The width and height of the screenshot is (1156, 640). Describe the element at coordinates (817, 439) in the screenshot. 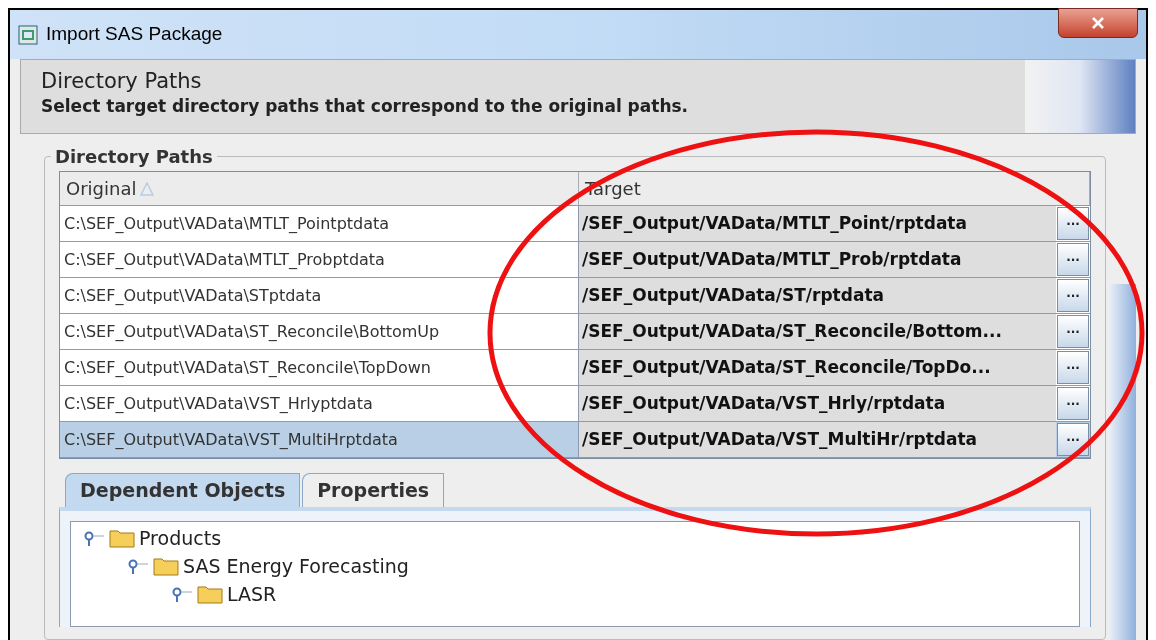

I see `target-field: /SEF_Output/VAData/VST_MultiHr/rptdata` at that location.